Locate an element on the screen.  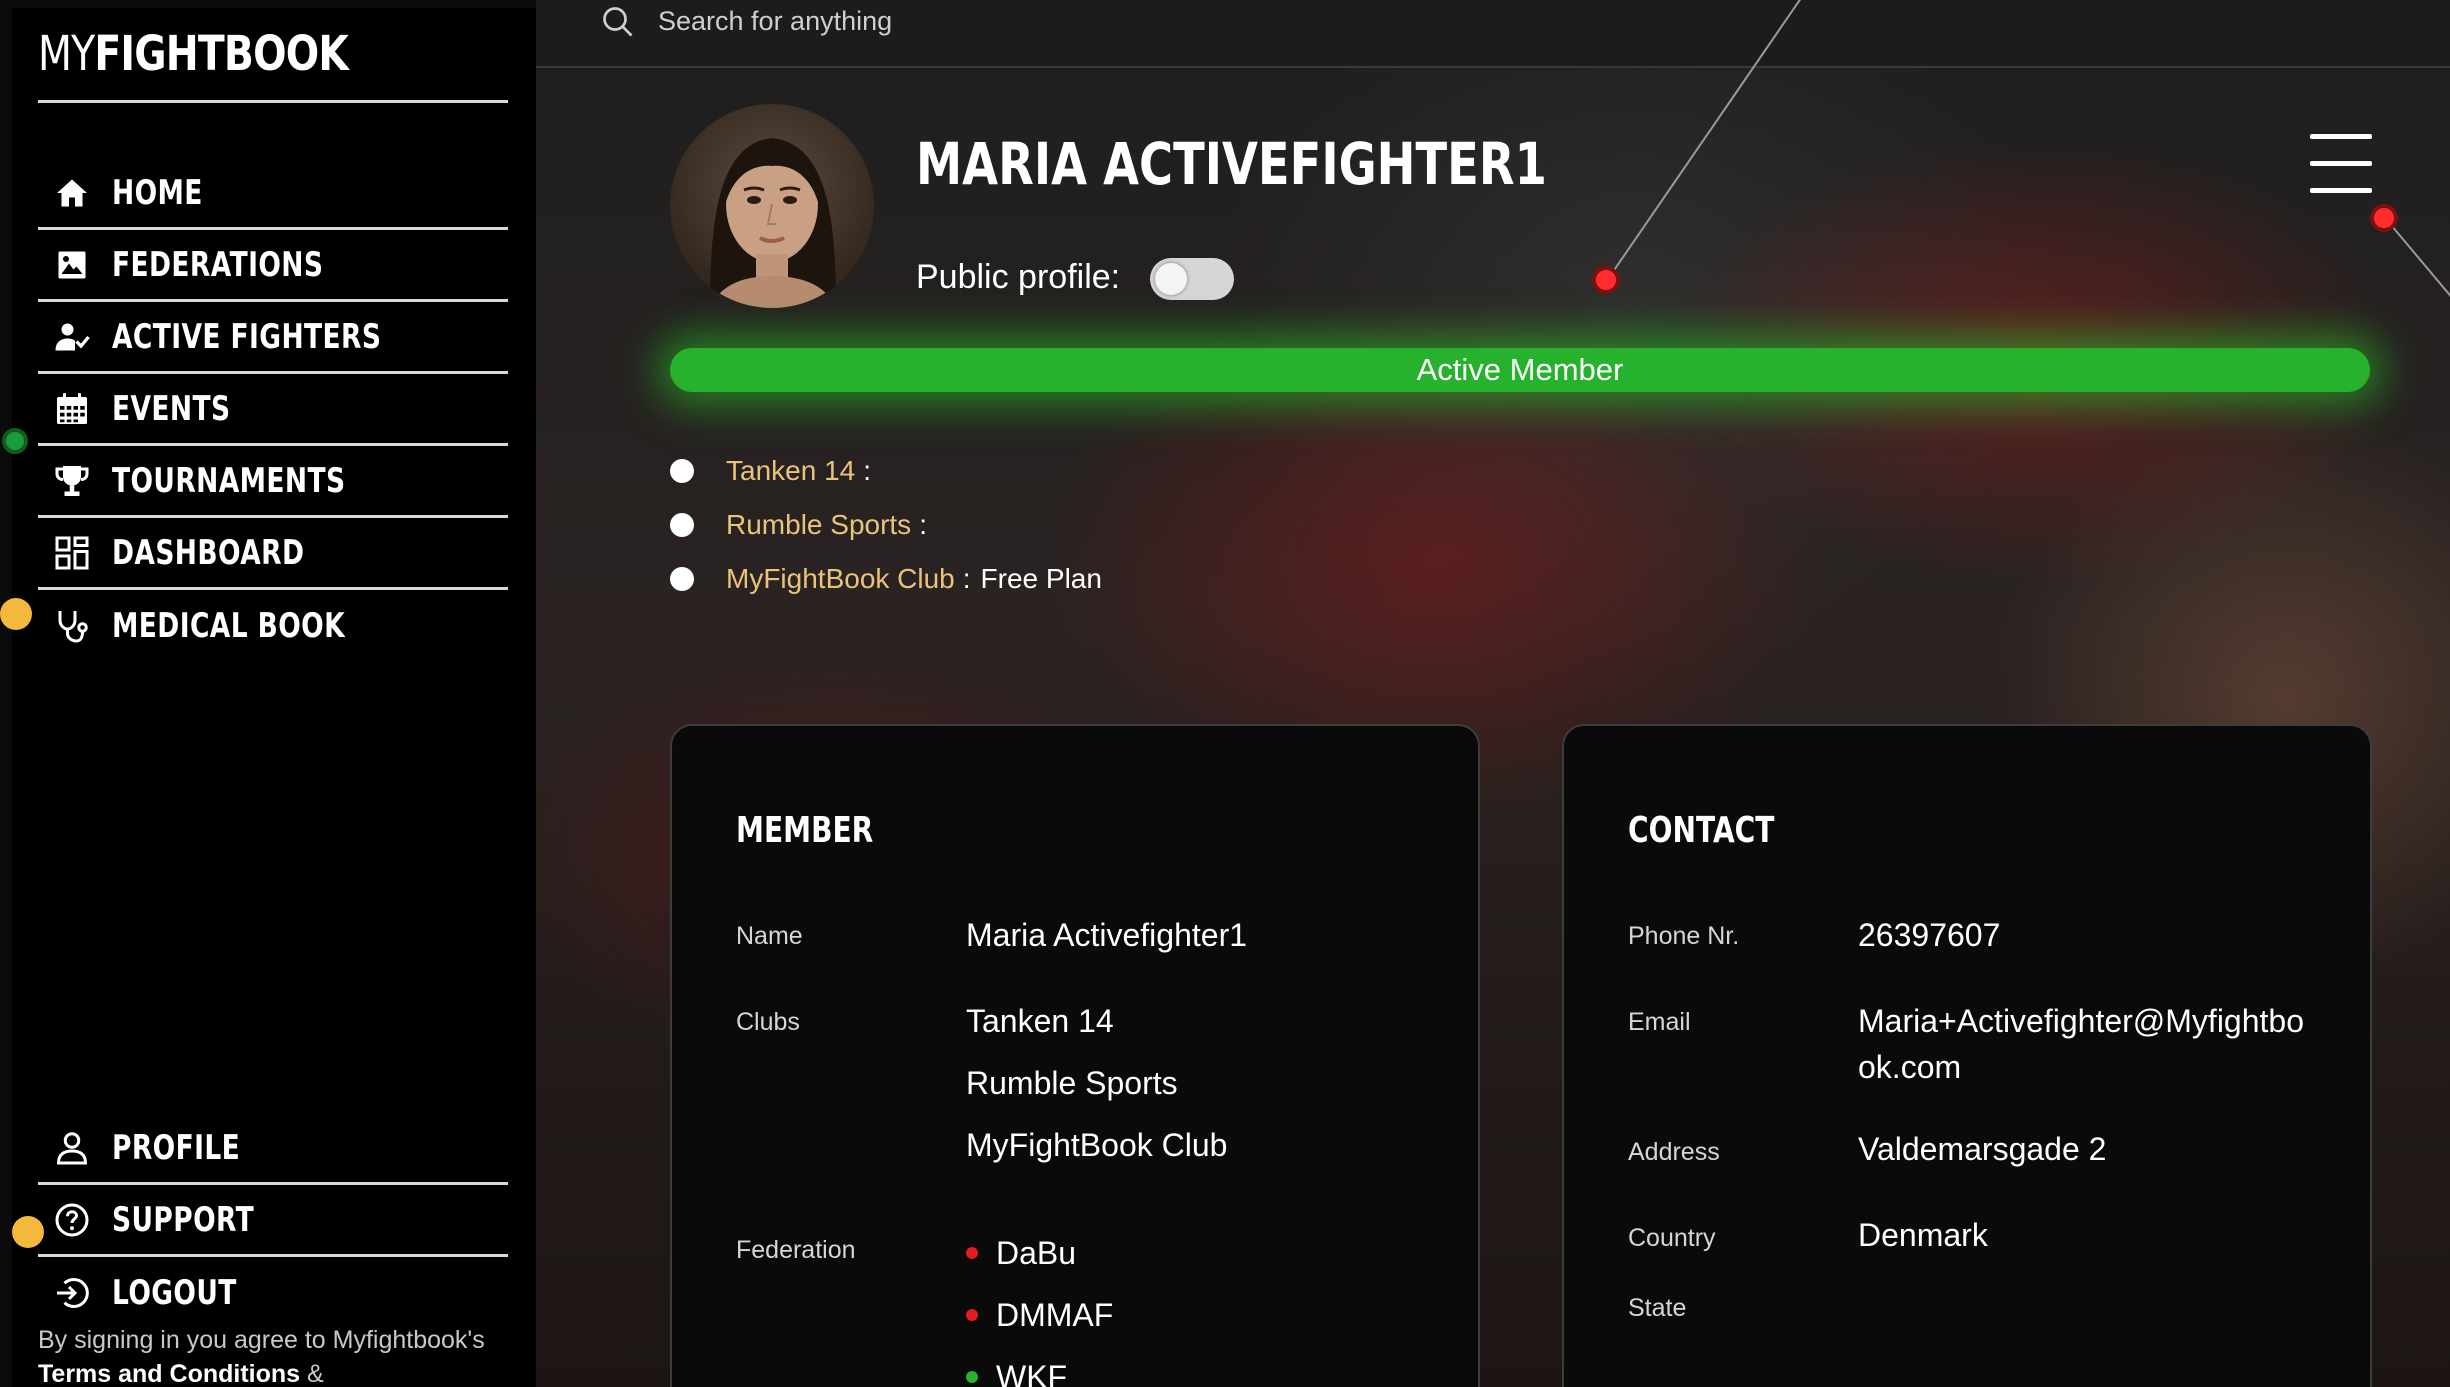
sidebar-item-logout: LOGOUT is located at coordinates (273, 1293).